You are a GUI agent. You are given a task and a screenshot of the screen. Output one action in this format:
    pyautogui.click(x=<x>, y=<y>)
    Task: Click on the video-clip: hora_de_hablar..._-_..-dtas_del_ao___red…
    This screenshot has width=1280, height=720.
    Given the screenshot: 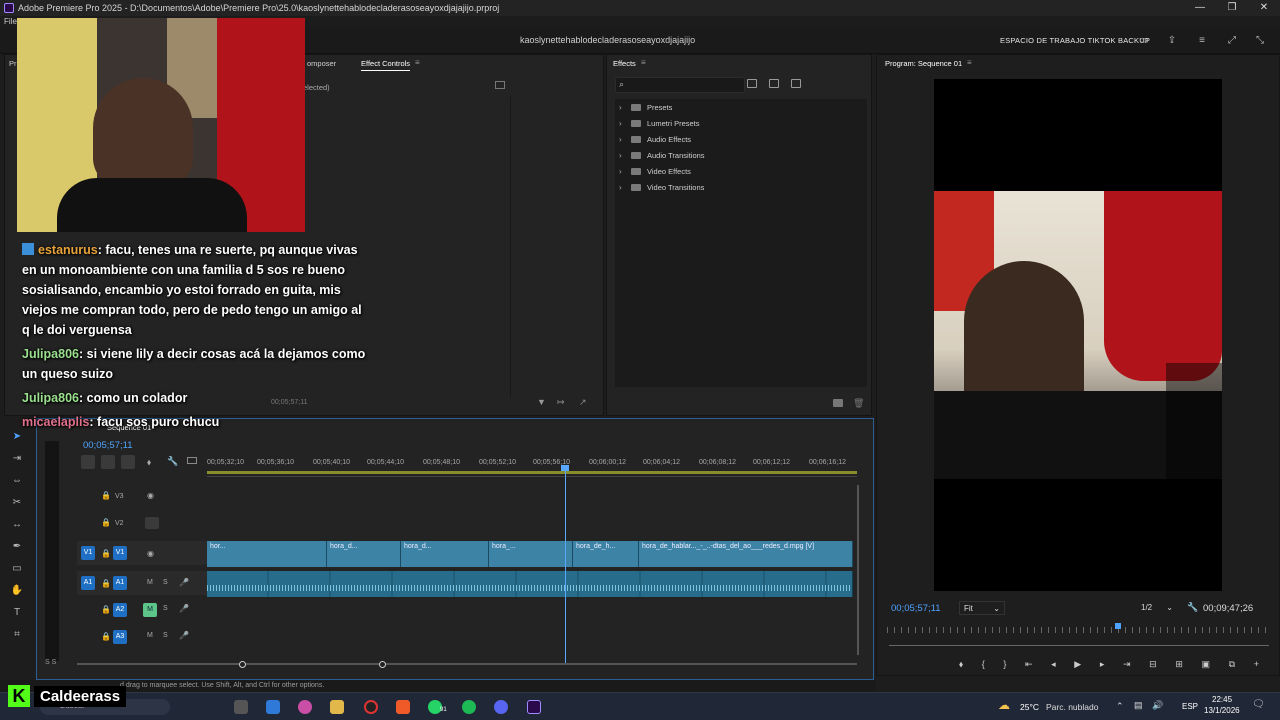 What is the action you would take?
    pyautogui.click(x=746, y=554)
    